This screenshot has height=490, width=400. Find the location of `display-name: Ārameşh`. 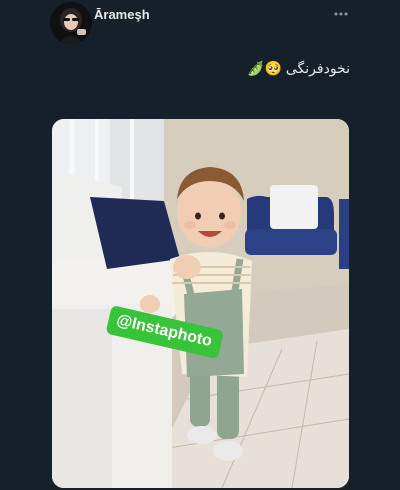

display-name: Ārameşh is located at coordinates (122, 14).